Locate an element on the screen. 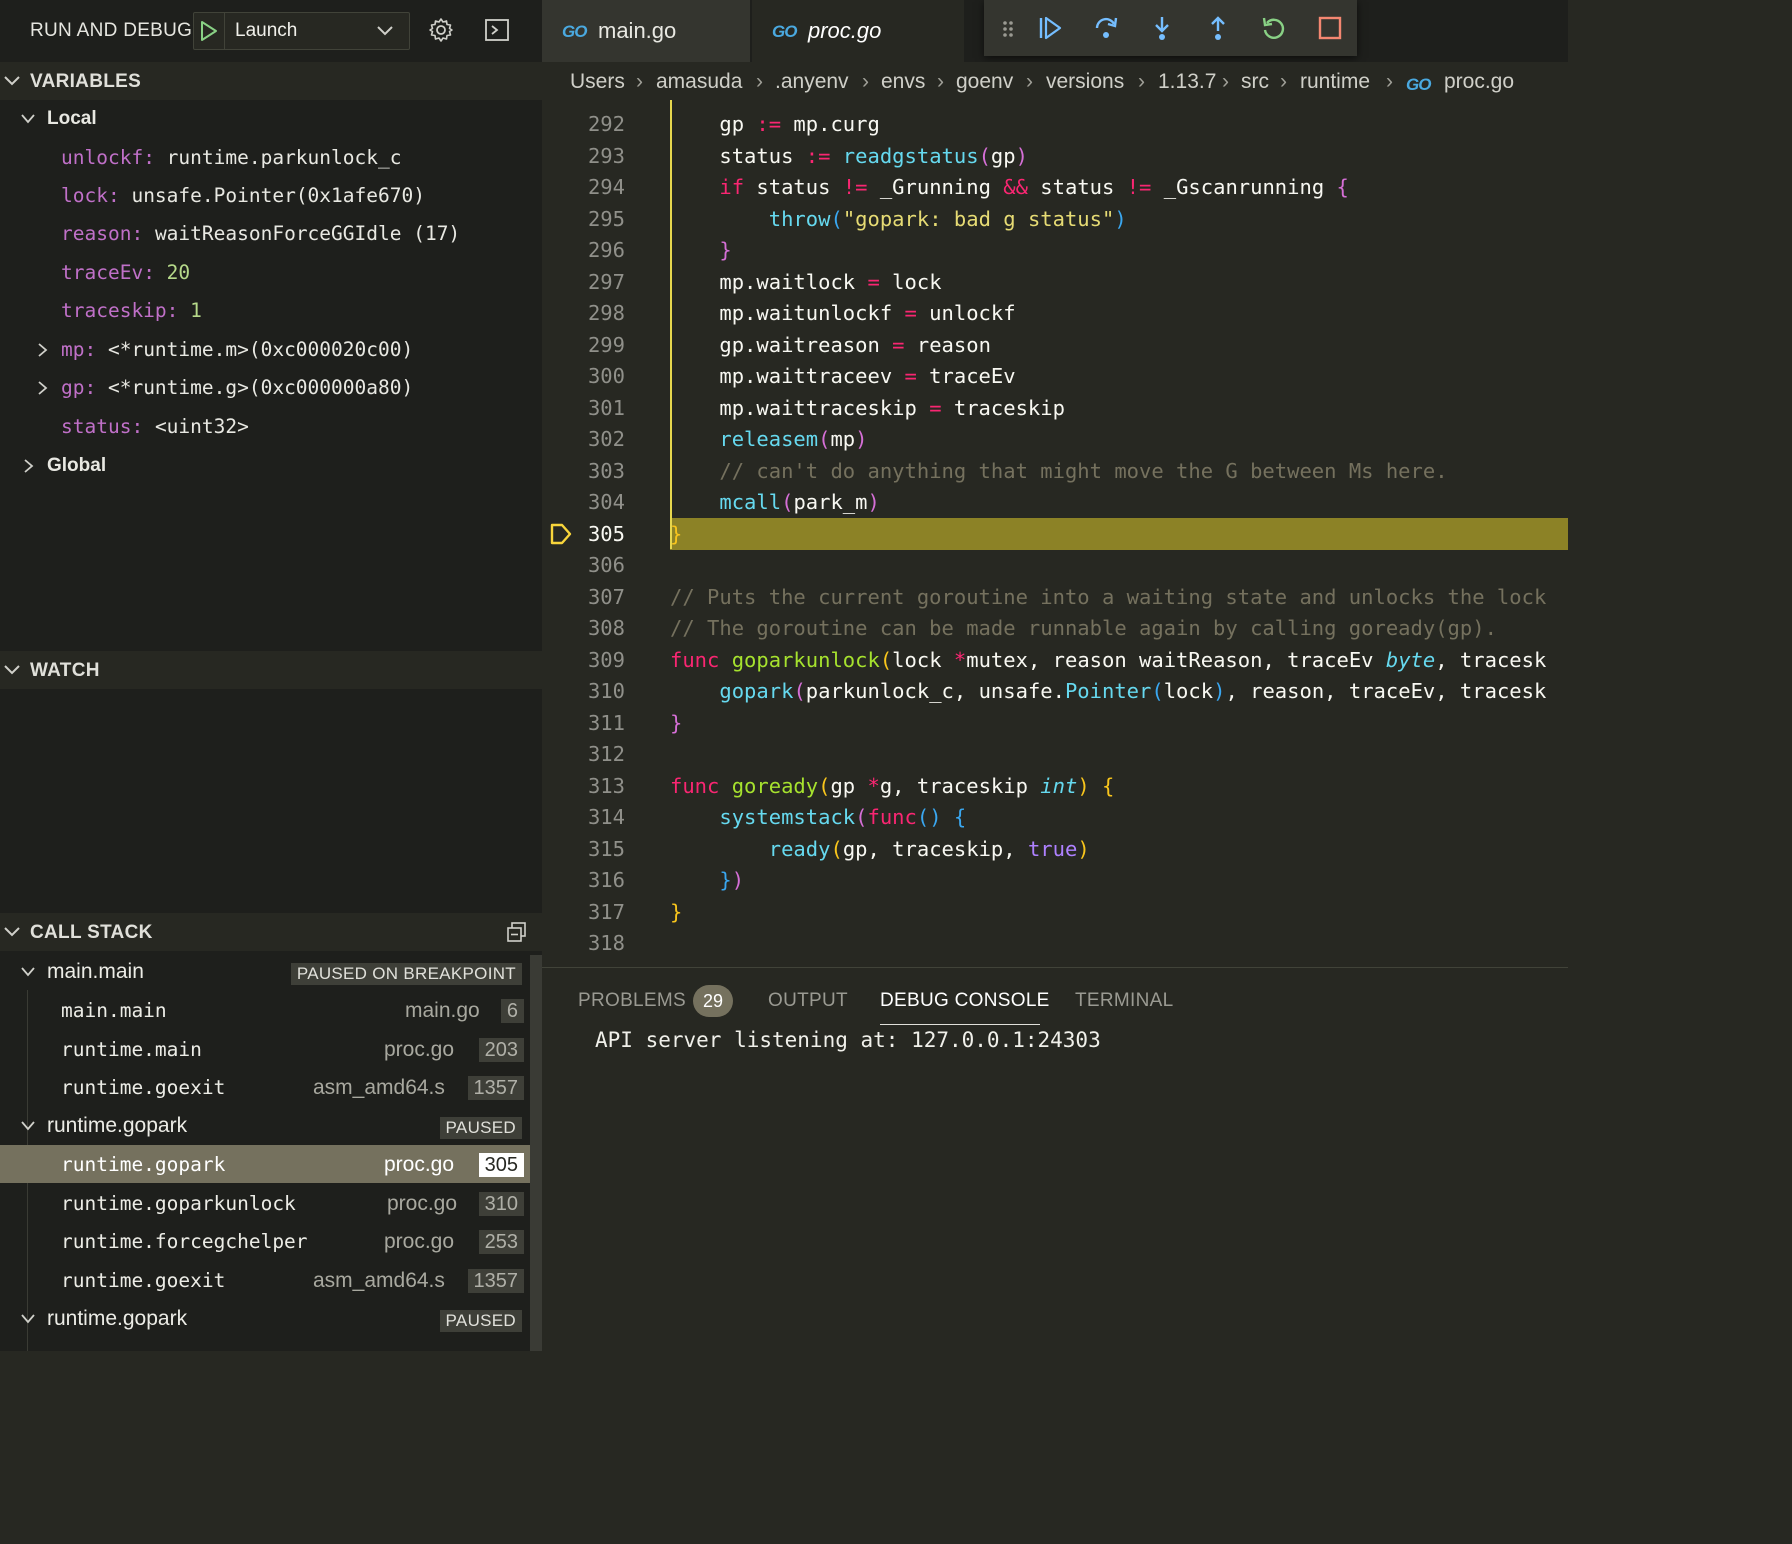 The image size is (1792, 1544). line-number: 317 is located at coordinates (583, 913).